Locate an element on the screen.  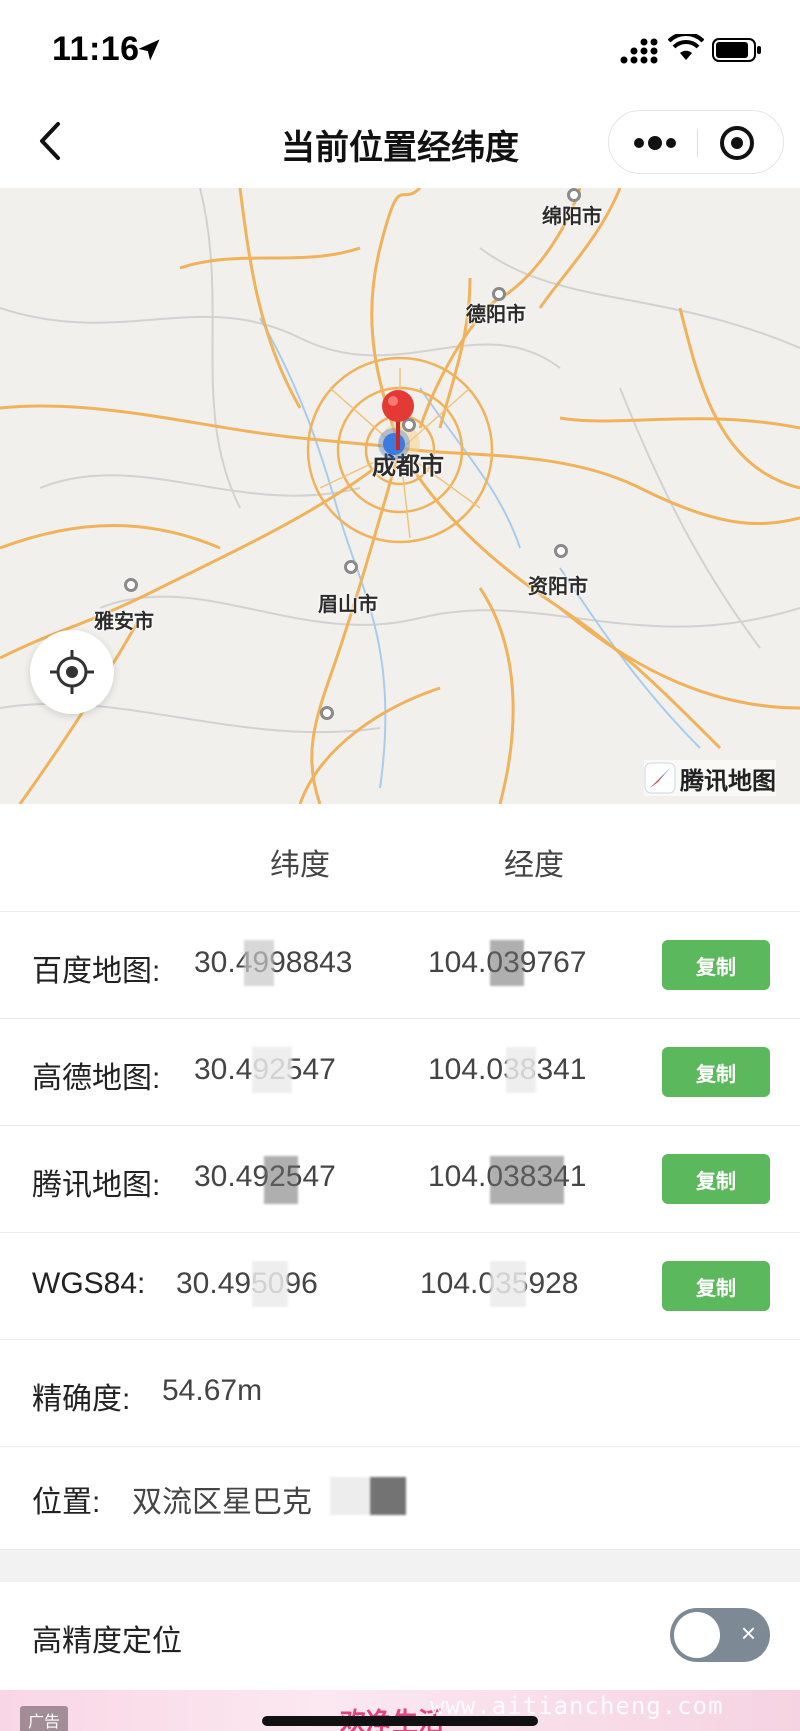
position-value: 双流区星巴克 is located at coordinates (222, 1502).